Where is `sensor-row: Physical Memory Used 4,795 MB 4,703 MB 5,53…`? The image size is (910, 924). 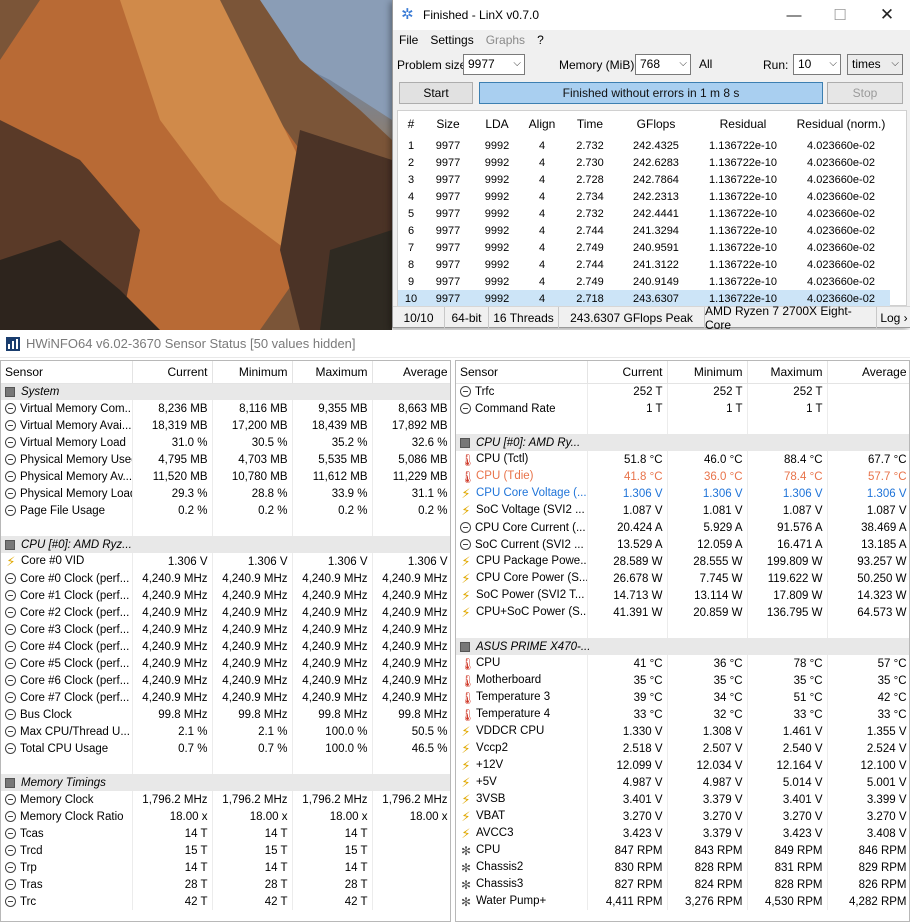
sensor-row: Physical Memory Used 4,795 MB 4,703 MB 5,53… is located at coordinates (225, 459).